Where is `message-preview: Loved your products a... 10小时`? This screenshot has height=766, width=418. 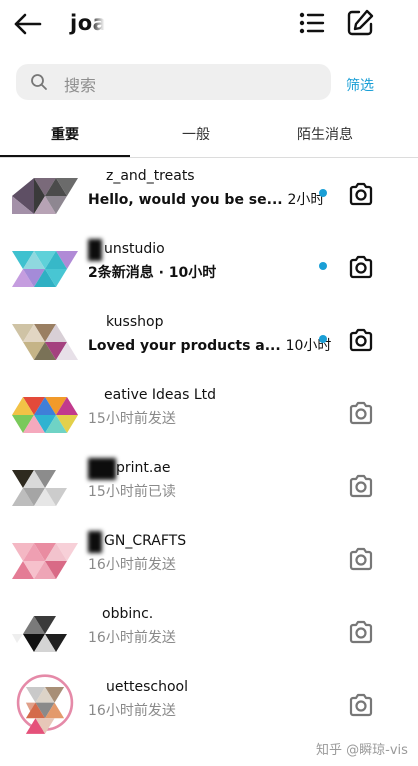 message-preview: Loved your products a... 10小时 is located at coordinates (210, 346).